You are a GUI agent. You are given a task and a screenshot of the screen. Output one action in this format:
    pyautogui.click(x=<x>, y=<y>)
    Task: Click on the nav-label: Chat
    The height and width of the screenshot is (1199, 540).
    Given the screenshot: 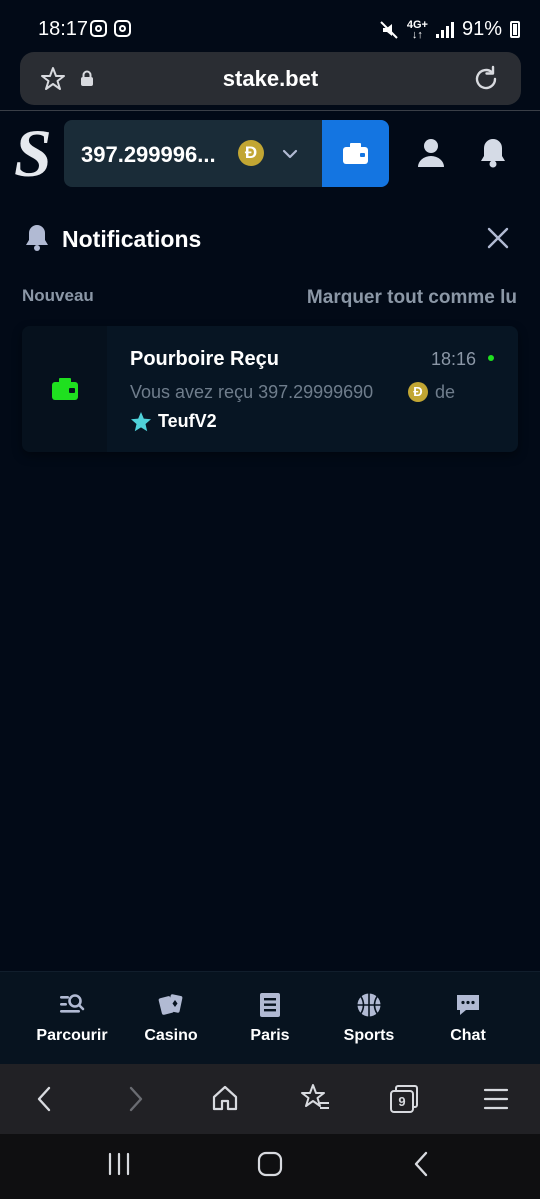 What is the action you would take?
    pyautogui.click(x=468, y=1035)
    